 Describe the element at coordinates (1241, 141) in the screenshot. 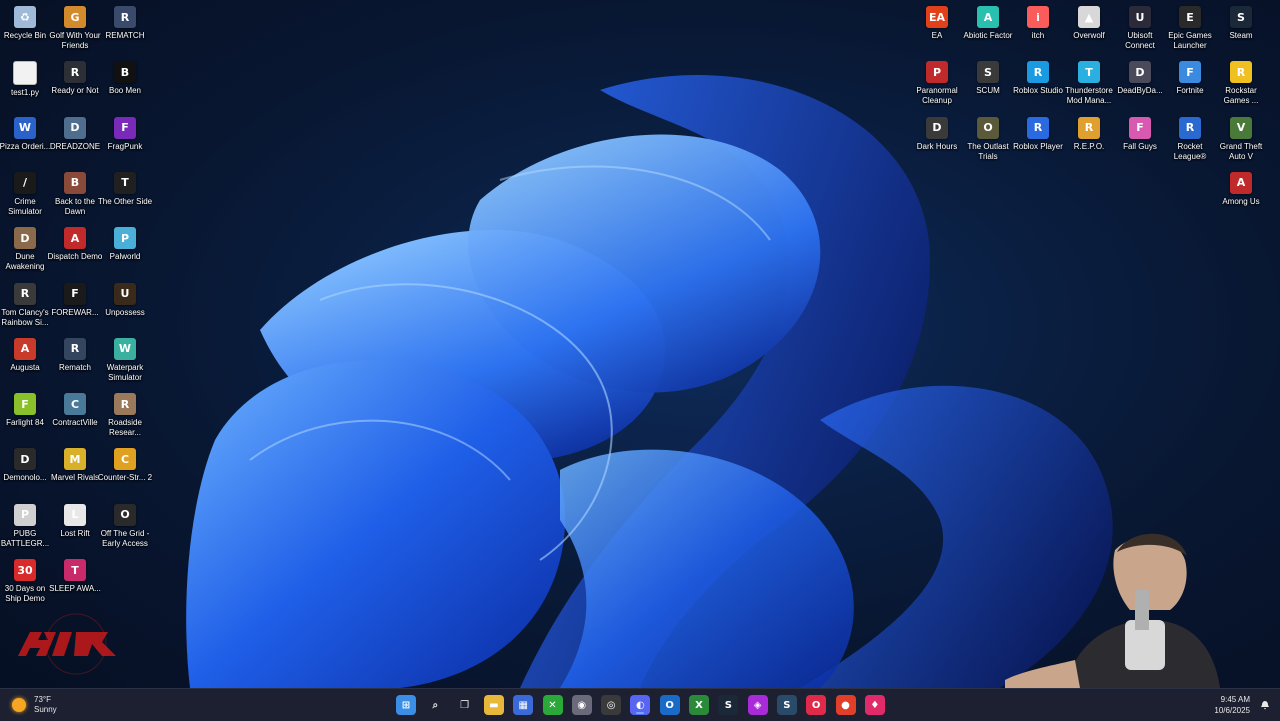

I see `desktop-shortcut: V Grand Theft Auto V` at that location.